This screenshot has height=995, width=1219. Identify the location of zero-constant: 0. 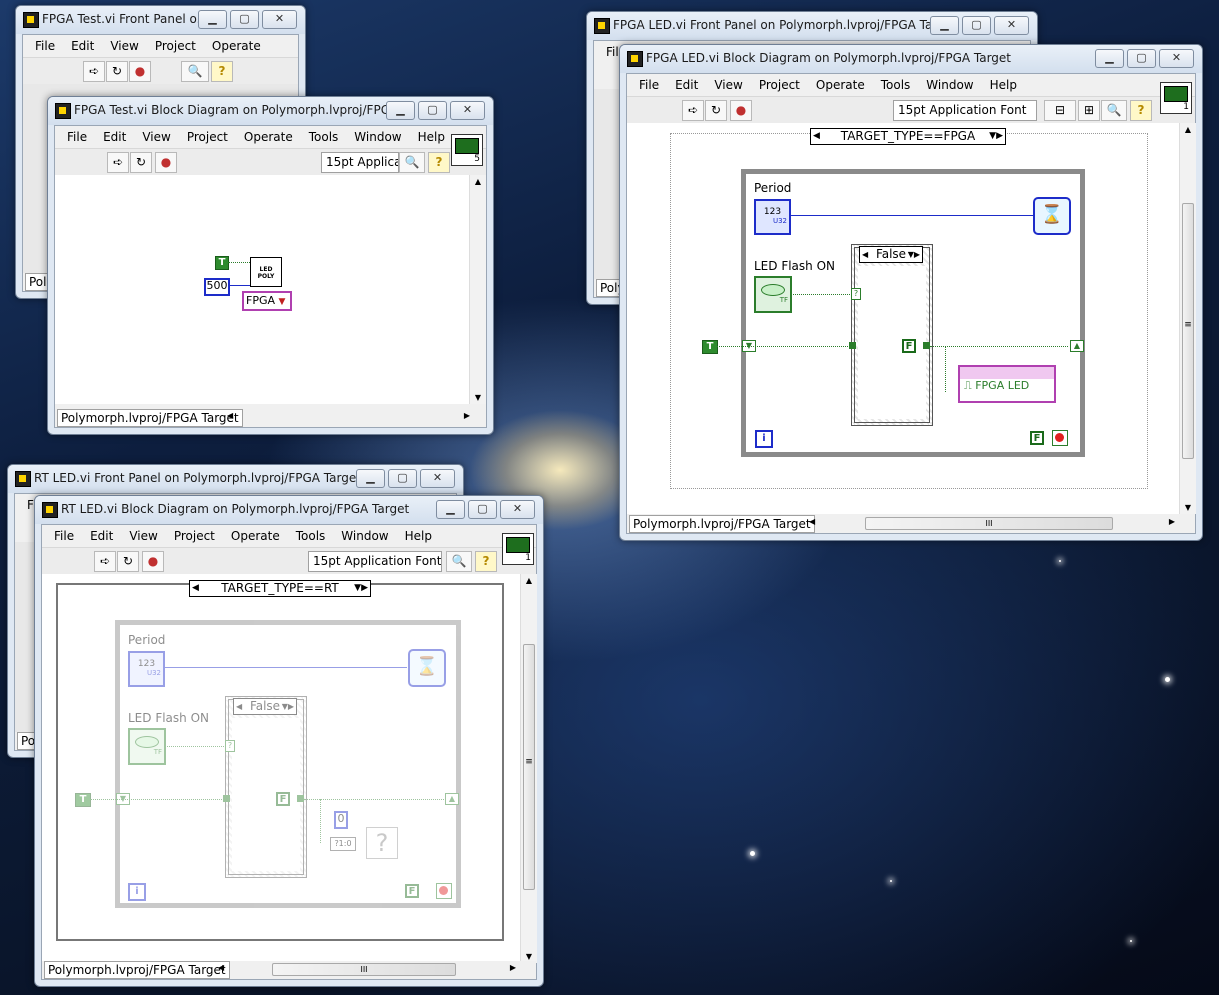
(341, 820).